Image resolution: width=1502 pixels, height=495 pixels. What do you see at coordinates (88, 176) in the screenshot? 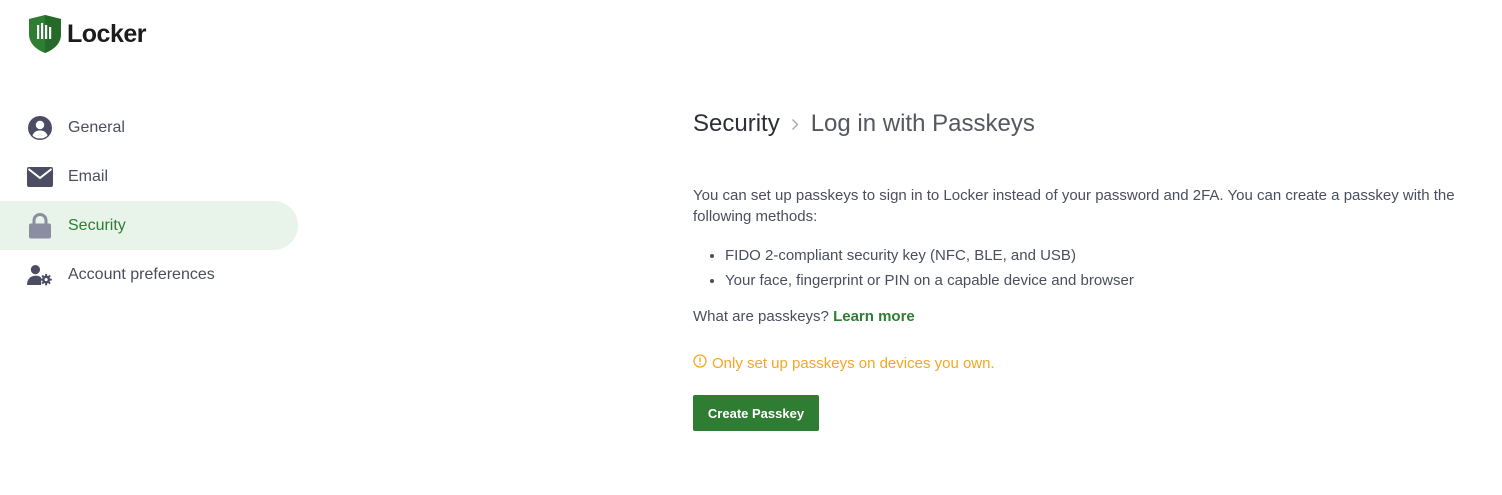
I see `sidebar-item-label: Email` at bounding box center [88, 176].